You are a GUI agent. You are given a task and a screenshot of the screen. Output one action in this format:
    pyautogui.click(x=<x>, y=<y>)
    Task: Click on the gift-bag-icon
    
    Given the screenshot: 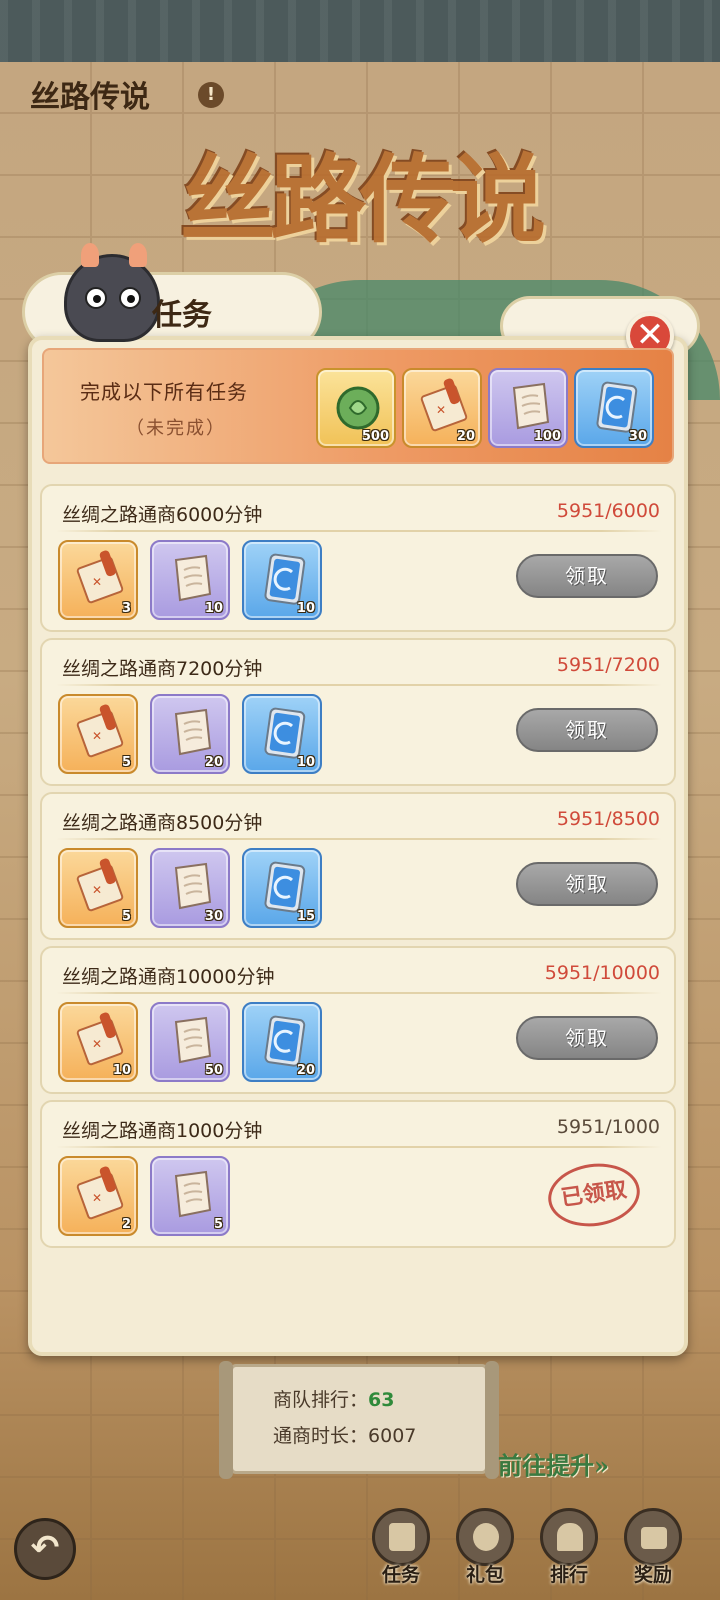 What is the action you would take?
    pyautogui.click(x=485, y=1537)
    